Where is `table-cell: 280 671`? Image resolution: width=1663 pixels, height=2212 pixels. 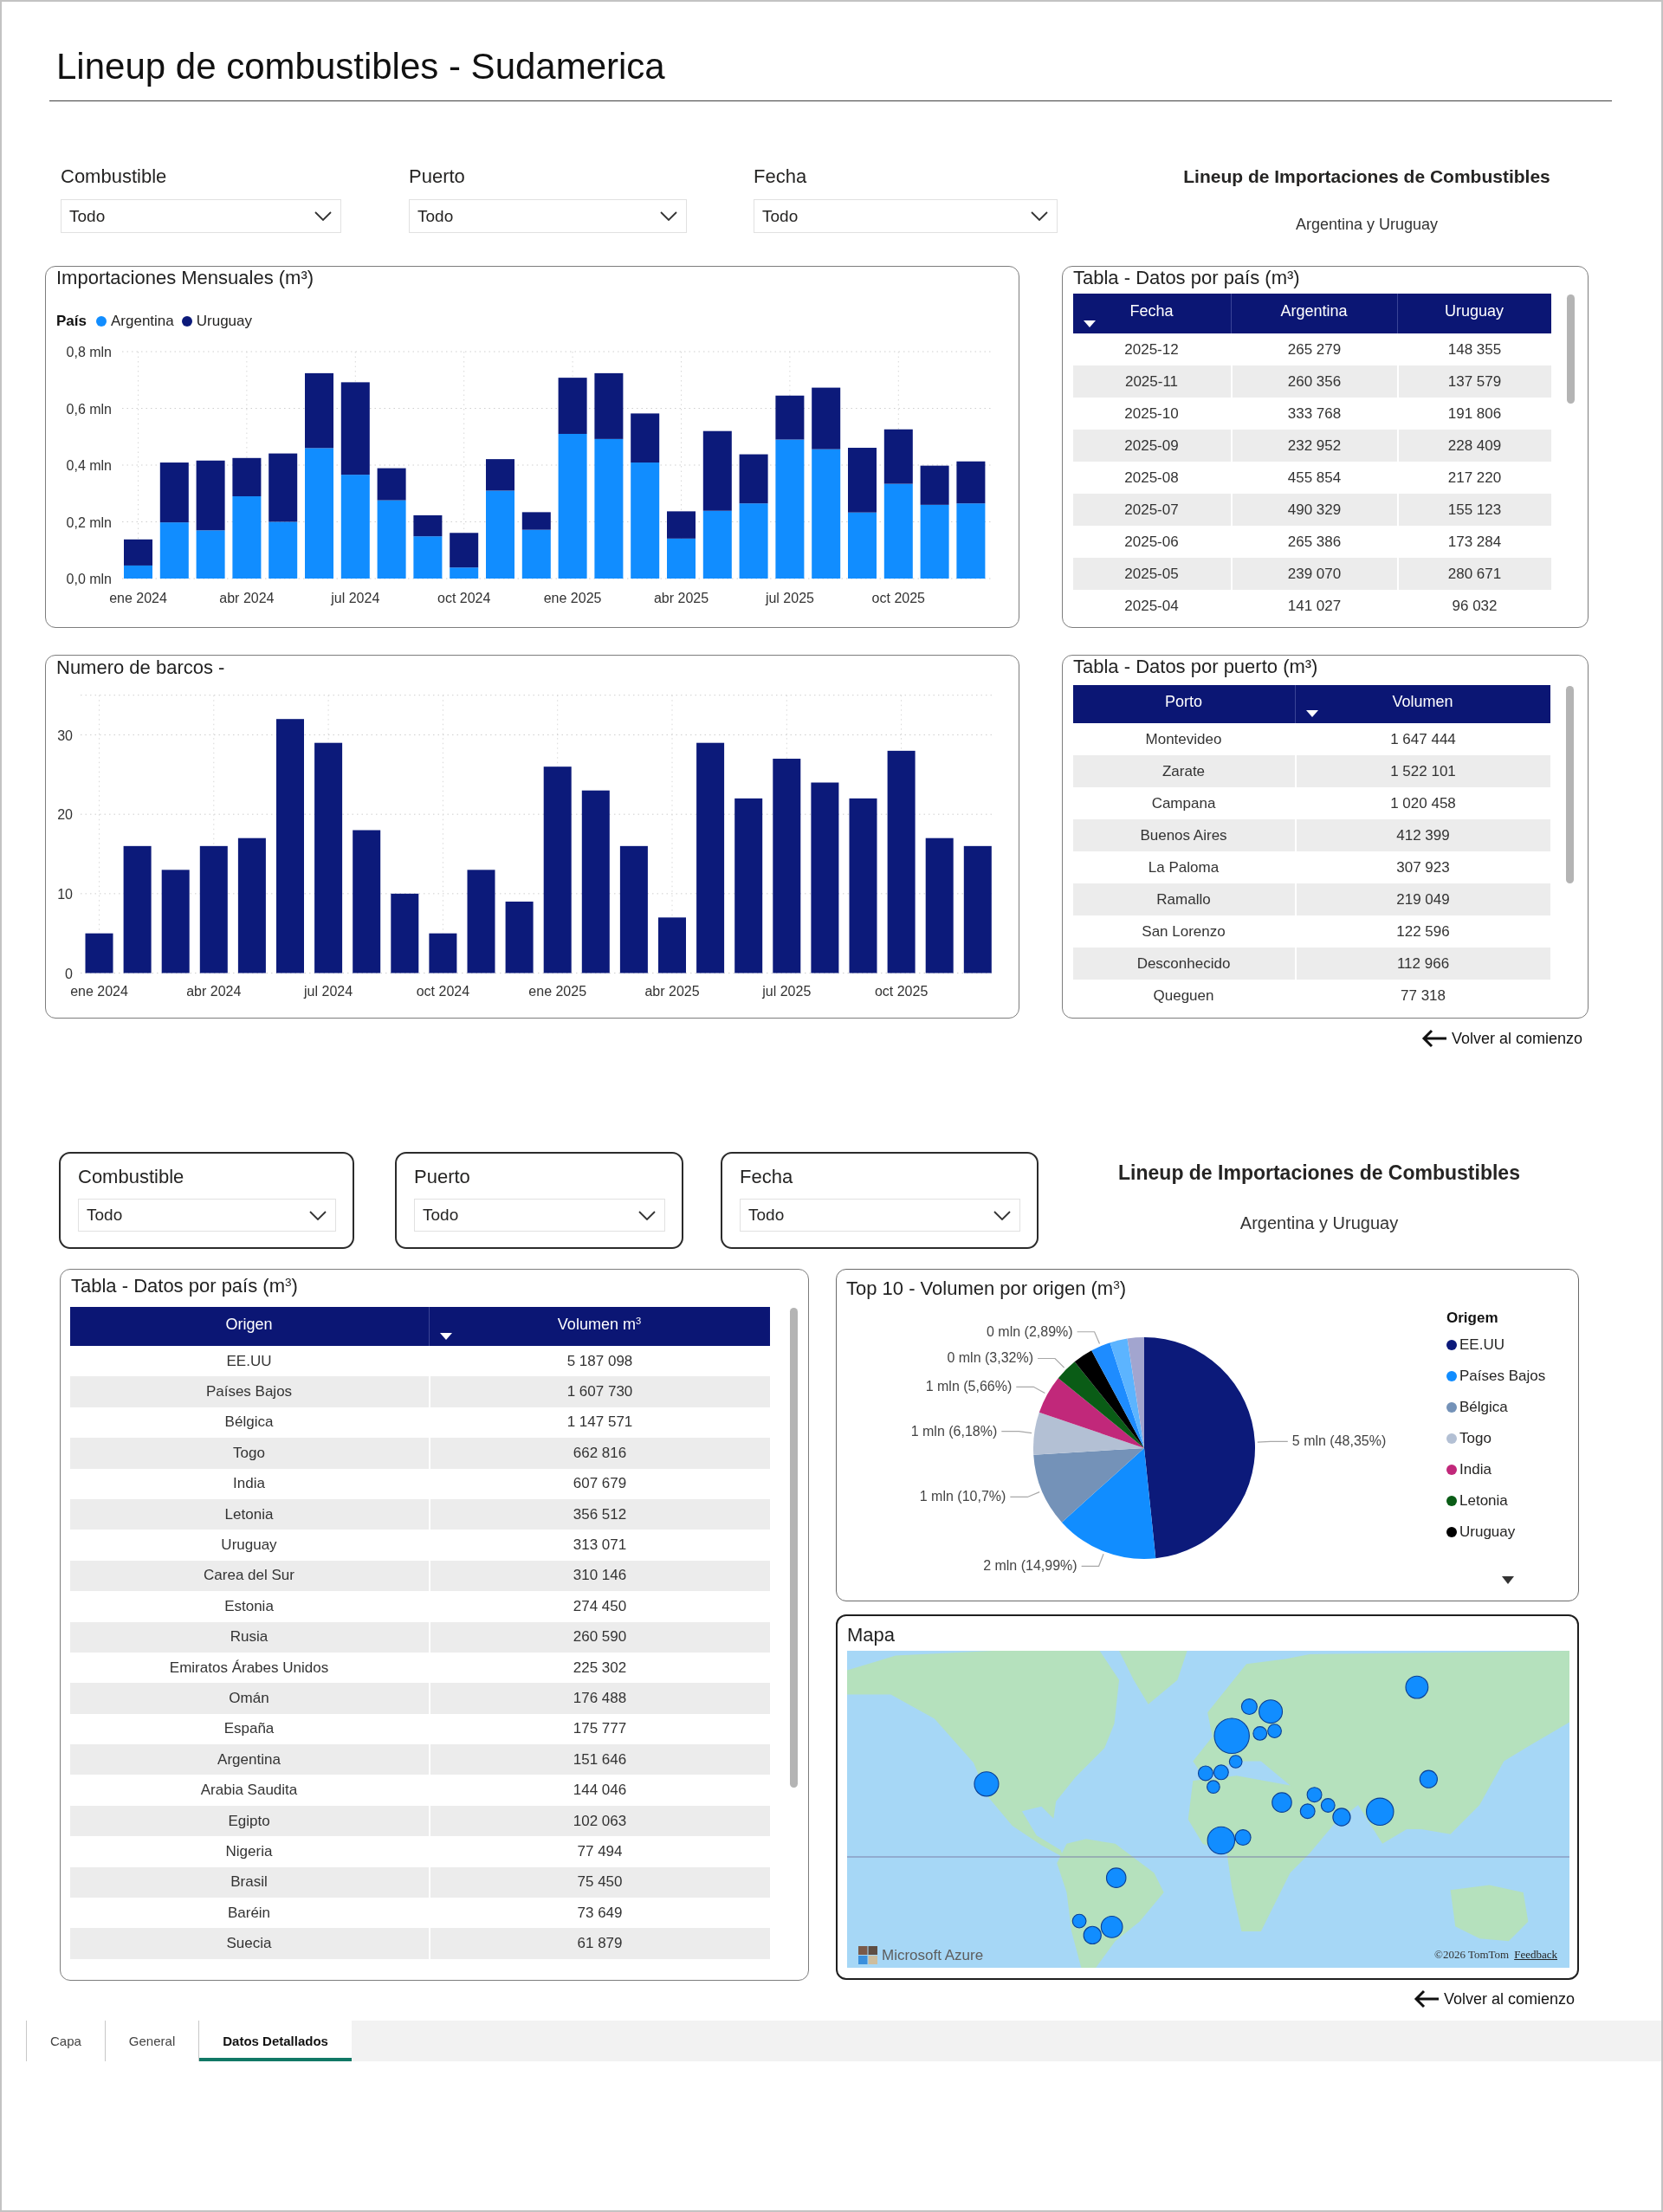 table-cell: 280 671 is located at coordinates (1473, 574).